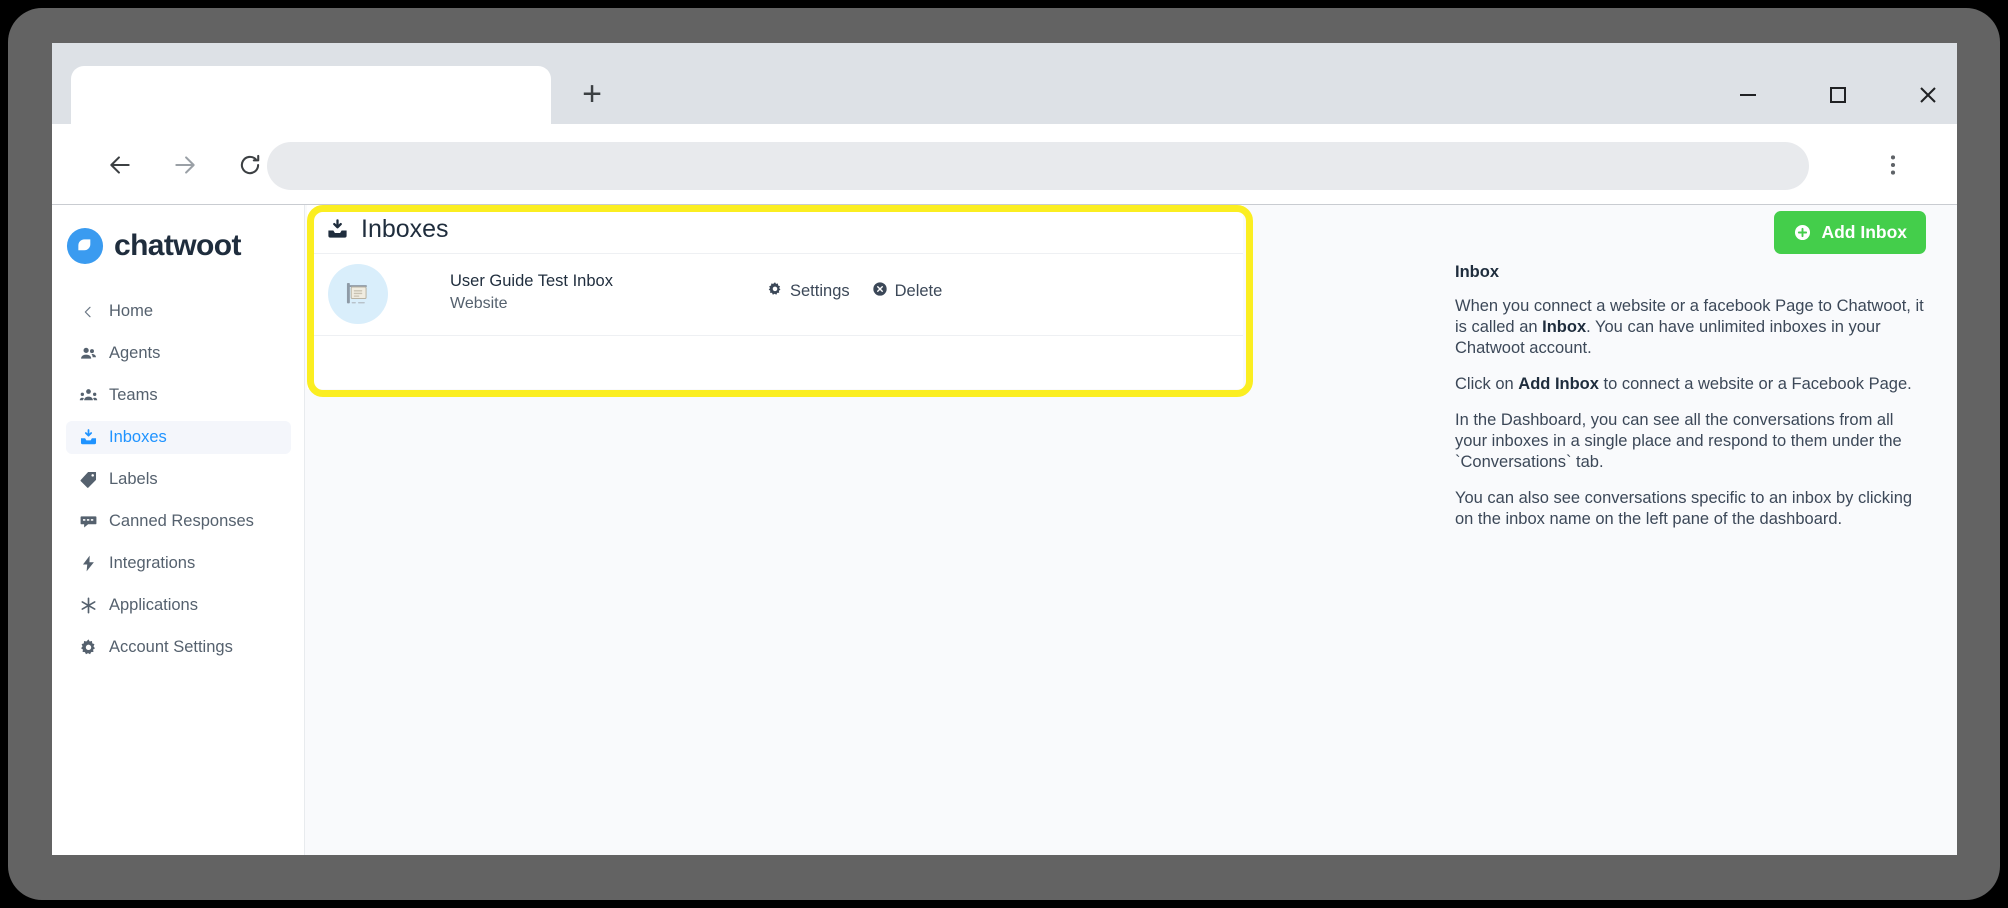 The width and height of the screenshot is (2008, 908). Describe the element at coordinates (479, 303) in the screenshot. I see `inbox-channel-type: Website` at that location.